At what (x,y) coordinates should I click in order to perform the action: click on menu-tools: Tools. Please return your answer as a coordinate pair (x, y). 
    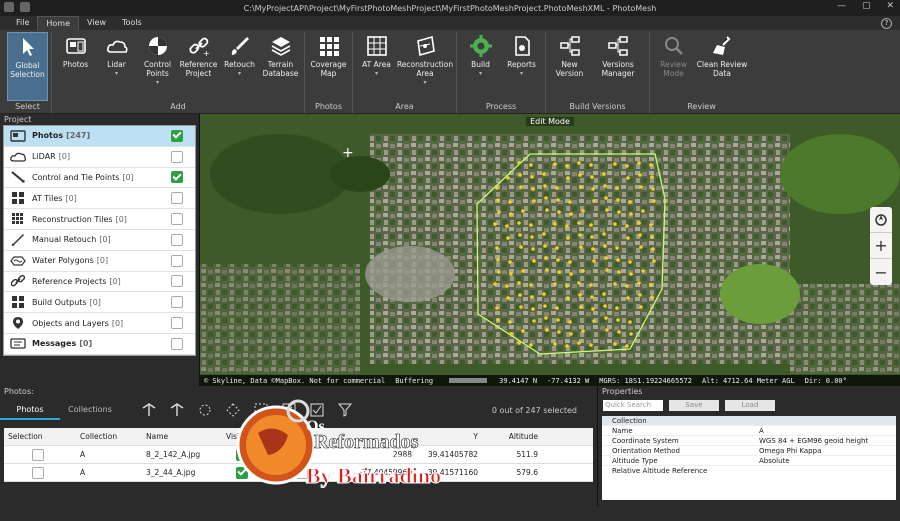
    Looking at the image, I should click on (132, 23).